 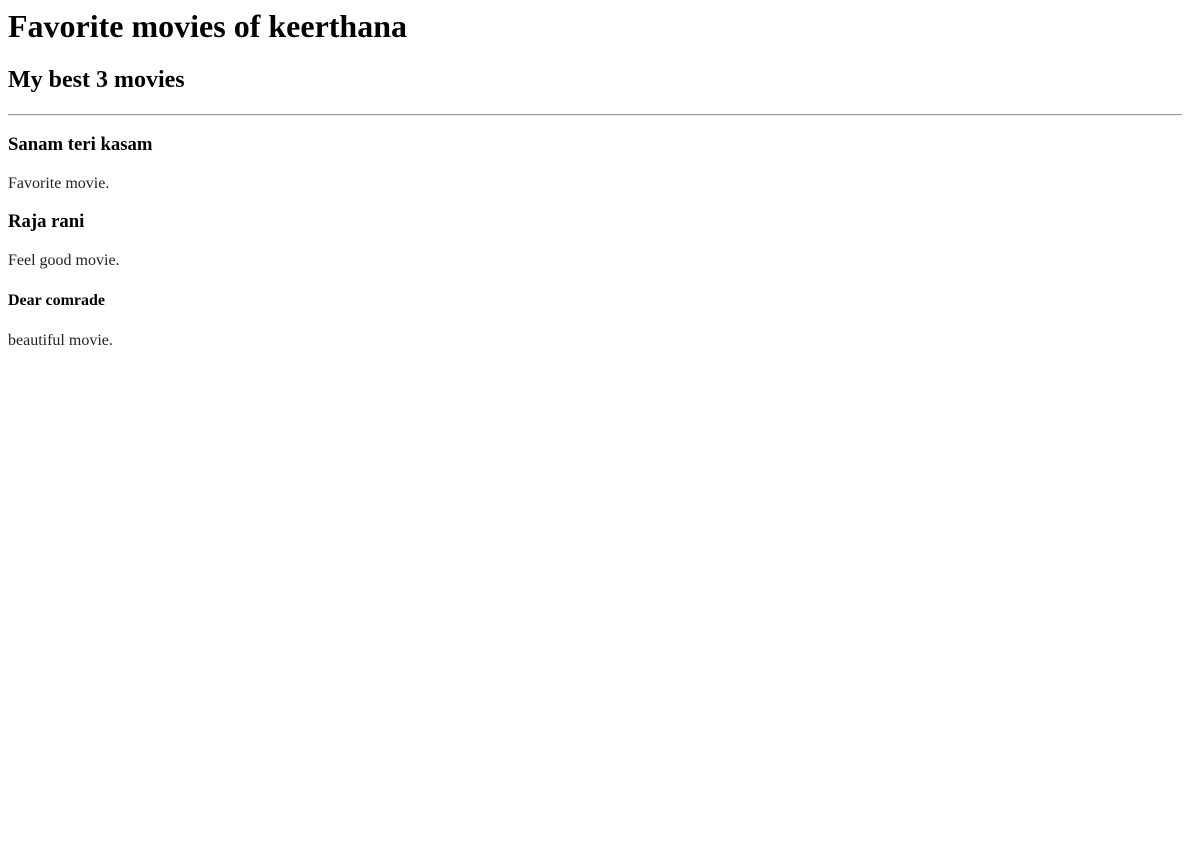 I want to click on divider, so click(x=595, y=115).